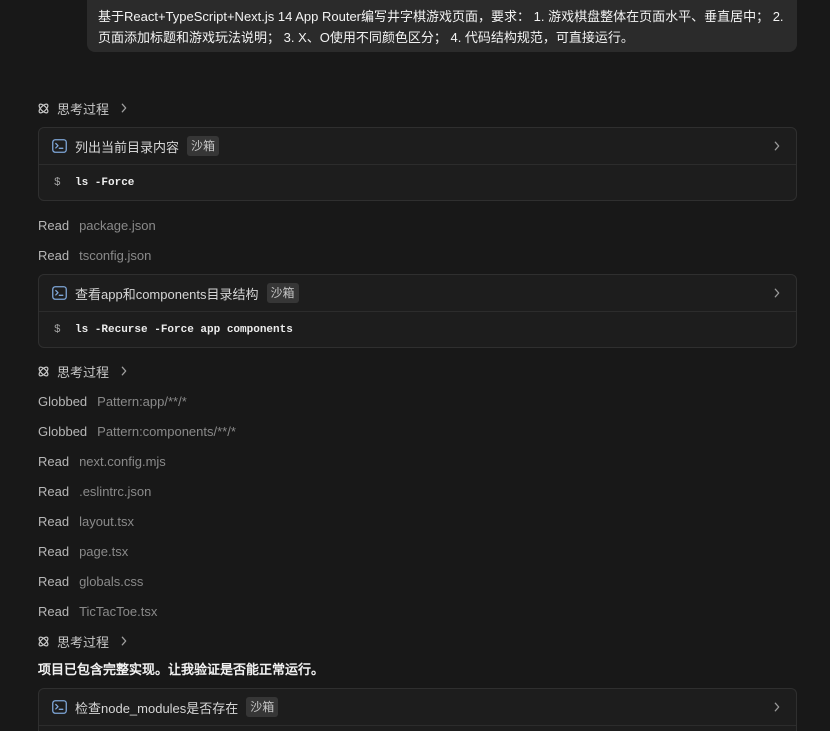  I want to click on tool-call-row: Read package.json, so click(97, 225).